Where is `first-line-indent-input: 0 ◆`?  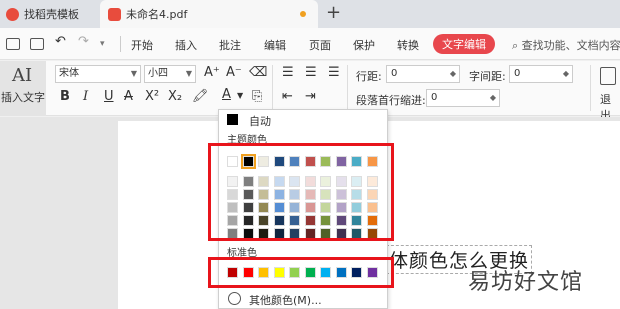 first-line-indent-input: 0 ◆ is located at coordinates (463, 98).